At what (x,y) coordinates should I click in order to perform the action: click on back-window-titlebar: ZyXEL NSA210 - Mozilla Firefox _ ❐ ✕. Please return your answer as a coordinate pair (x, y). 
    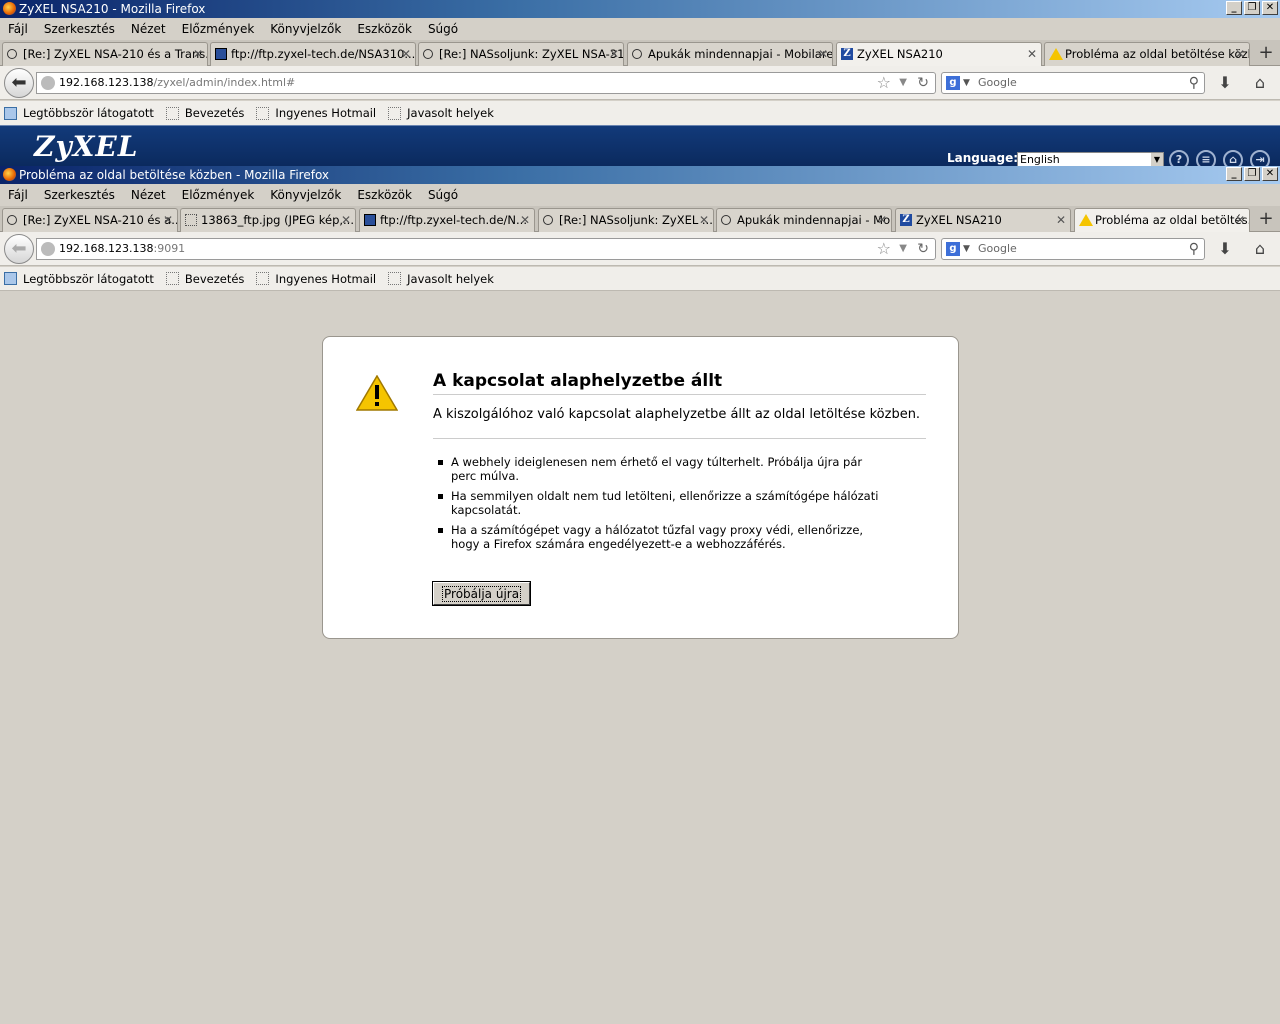
    Looking at the image, I should click on (640, 9).